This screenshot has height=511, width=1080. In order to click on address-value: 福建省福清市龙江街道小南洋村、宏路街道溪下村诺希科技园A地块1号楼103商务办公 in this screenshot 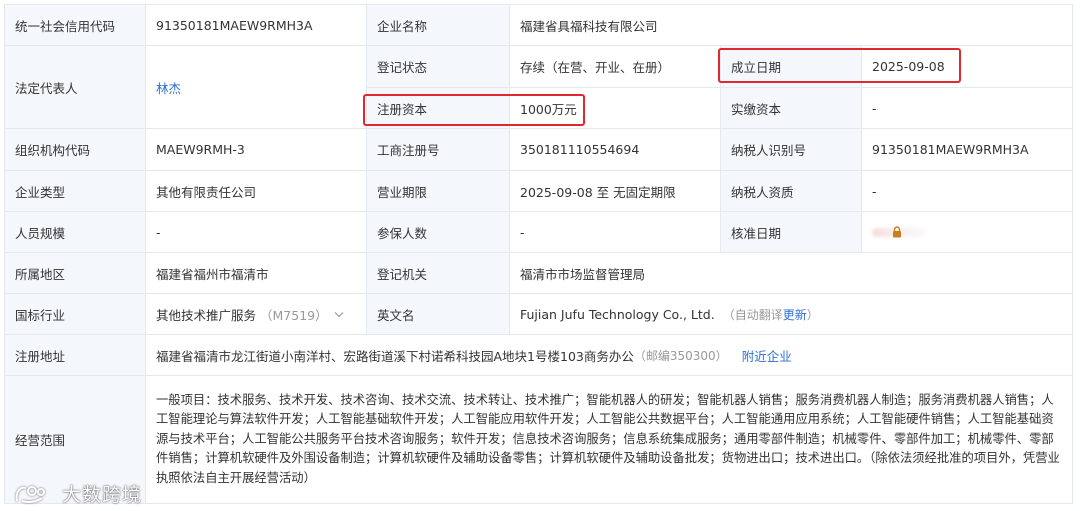, I will do `click(395, 356)`.